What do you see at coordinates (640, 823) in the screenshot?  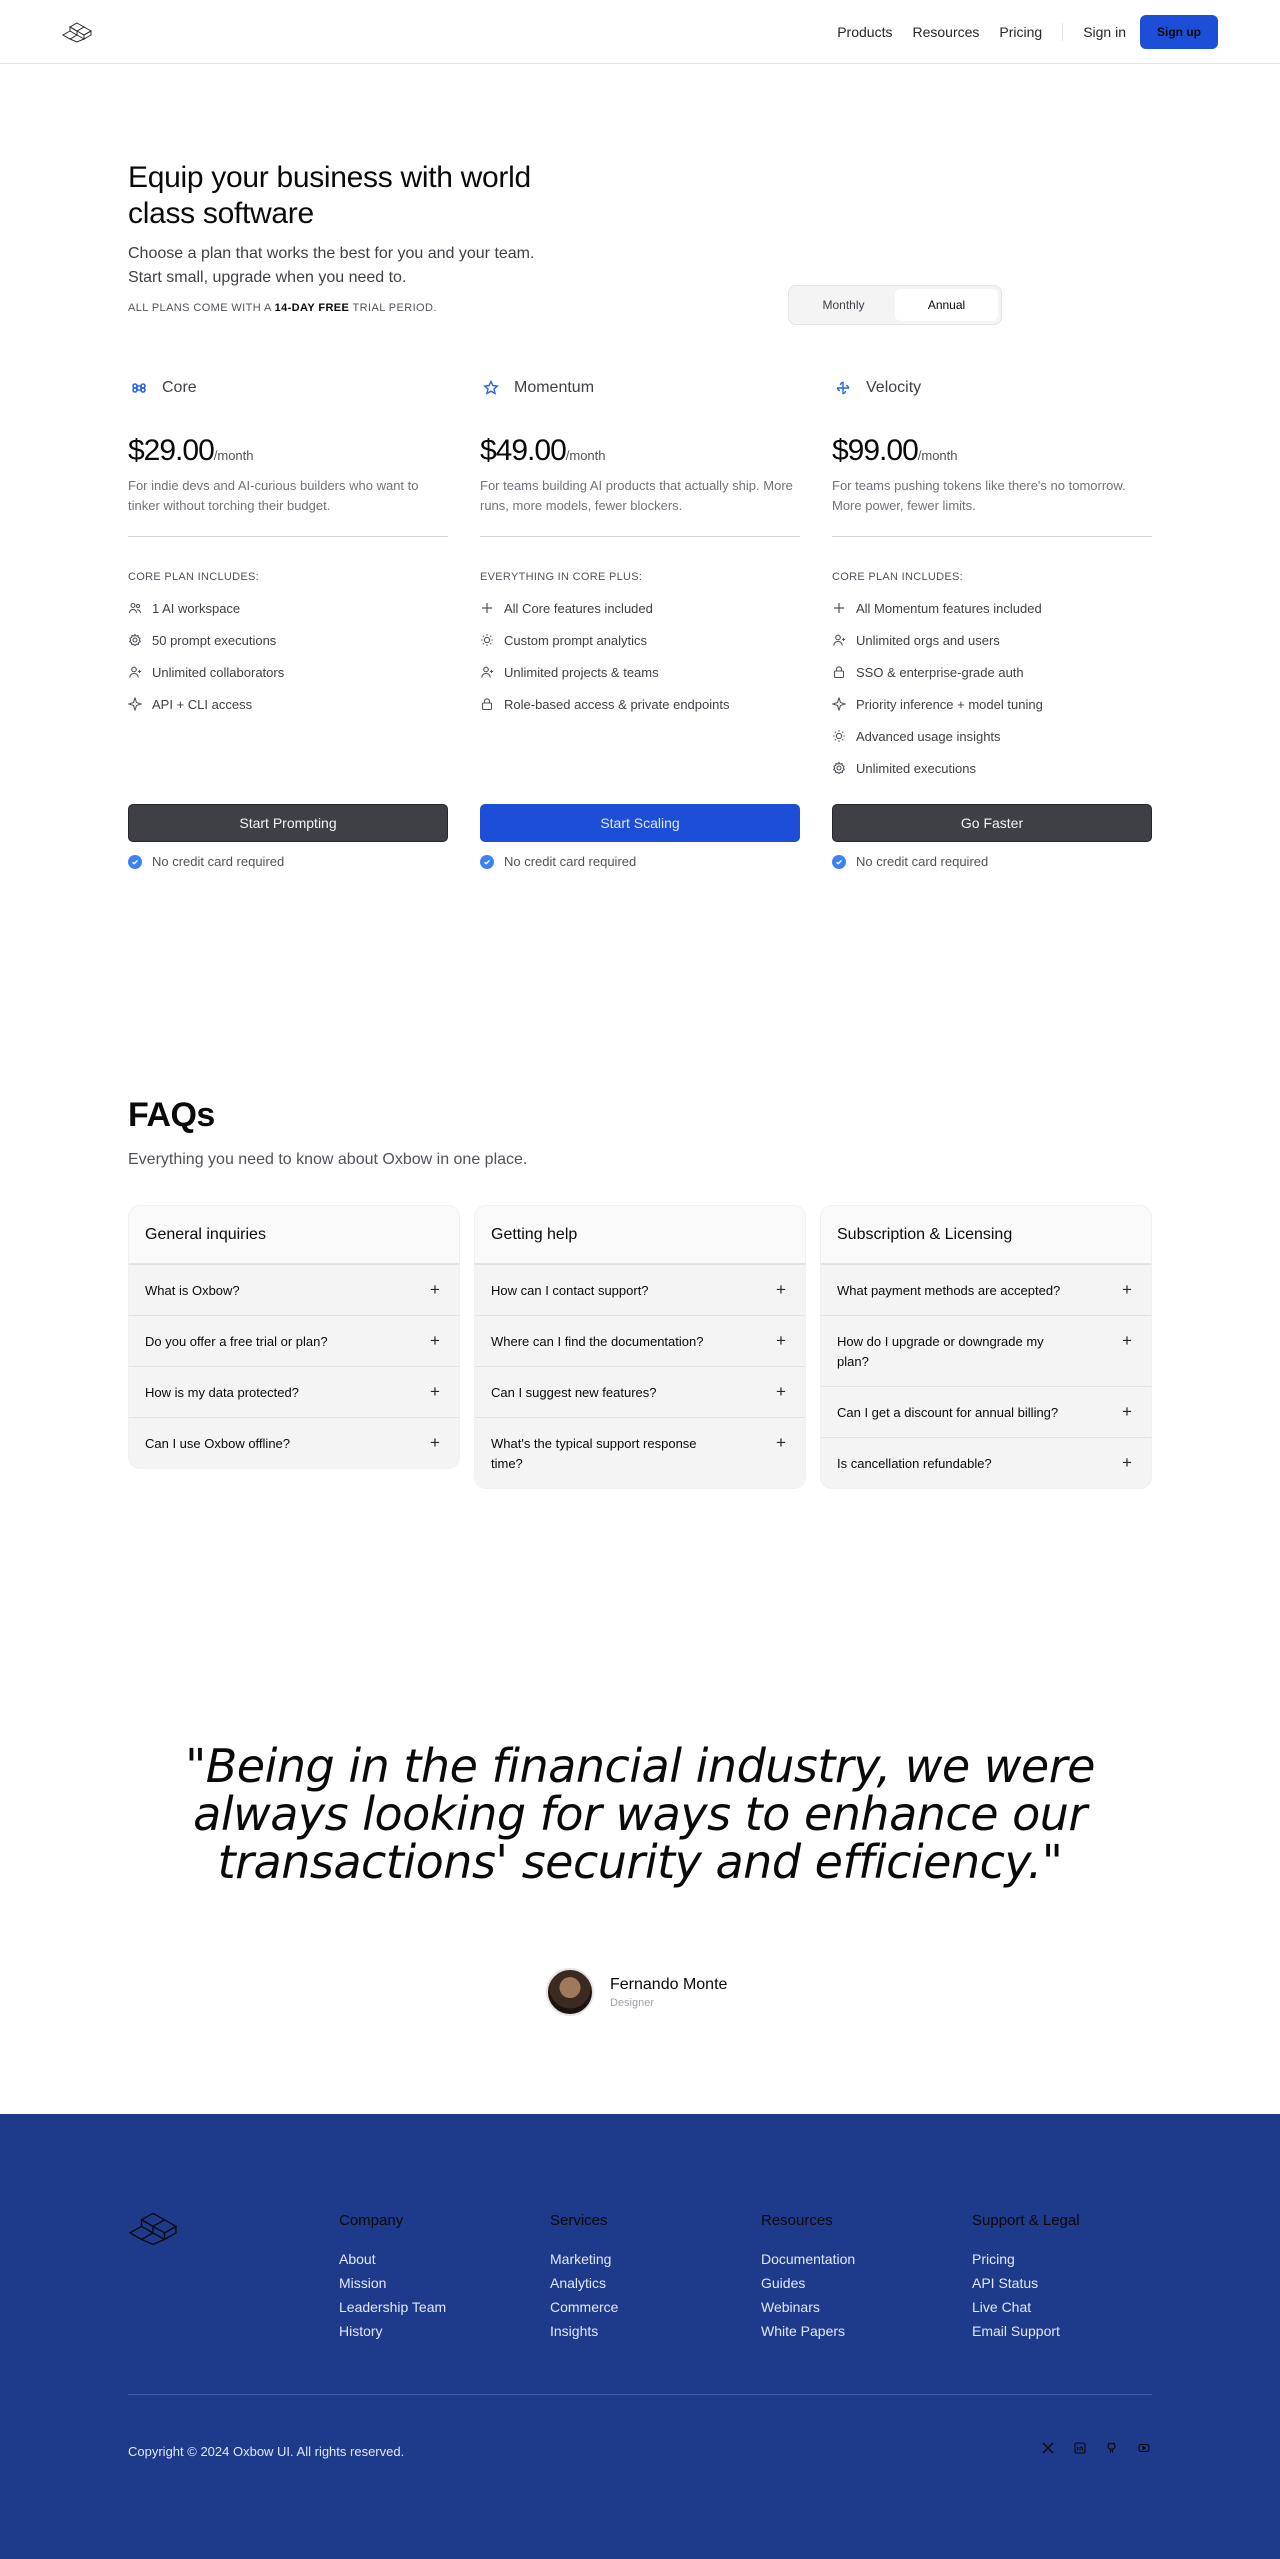 I see `start-scaling-button: Start Scaling` at bounding box center [640, 823].